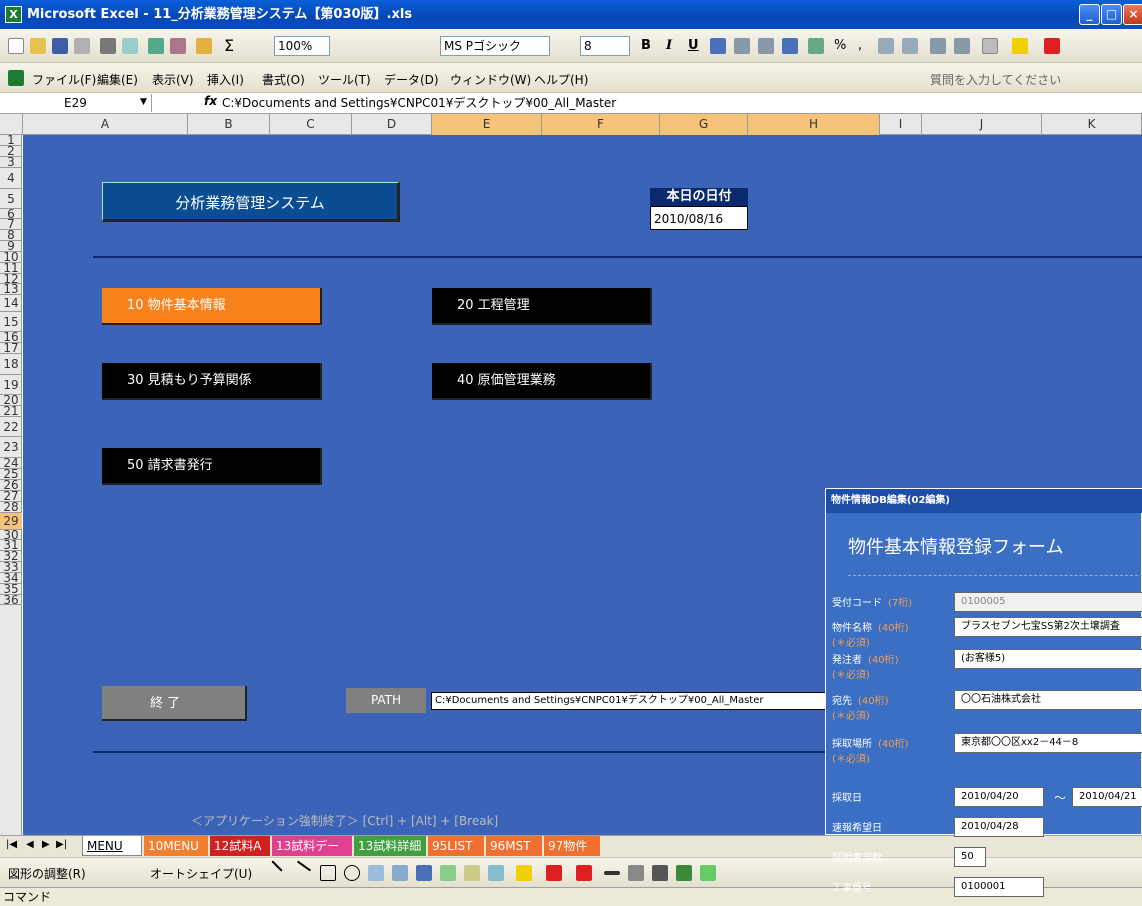 Image resolution: width=1142 pixels, height=906 pixels. What do you see at coordinates (212, 306) in the screenshot?
I see `property-info-button: 10 物件基本情報` at bounding box center [212, 306].